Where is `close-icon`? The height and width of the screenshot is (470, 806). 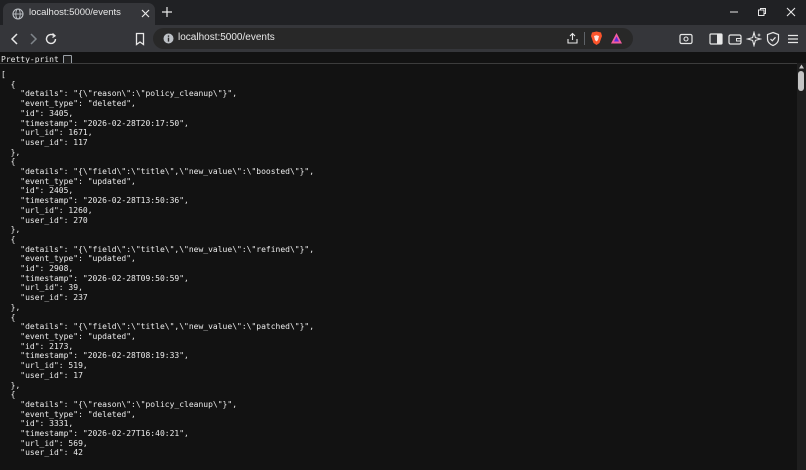 close-icon is located at coordinates (791, 12).